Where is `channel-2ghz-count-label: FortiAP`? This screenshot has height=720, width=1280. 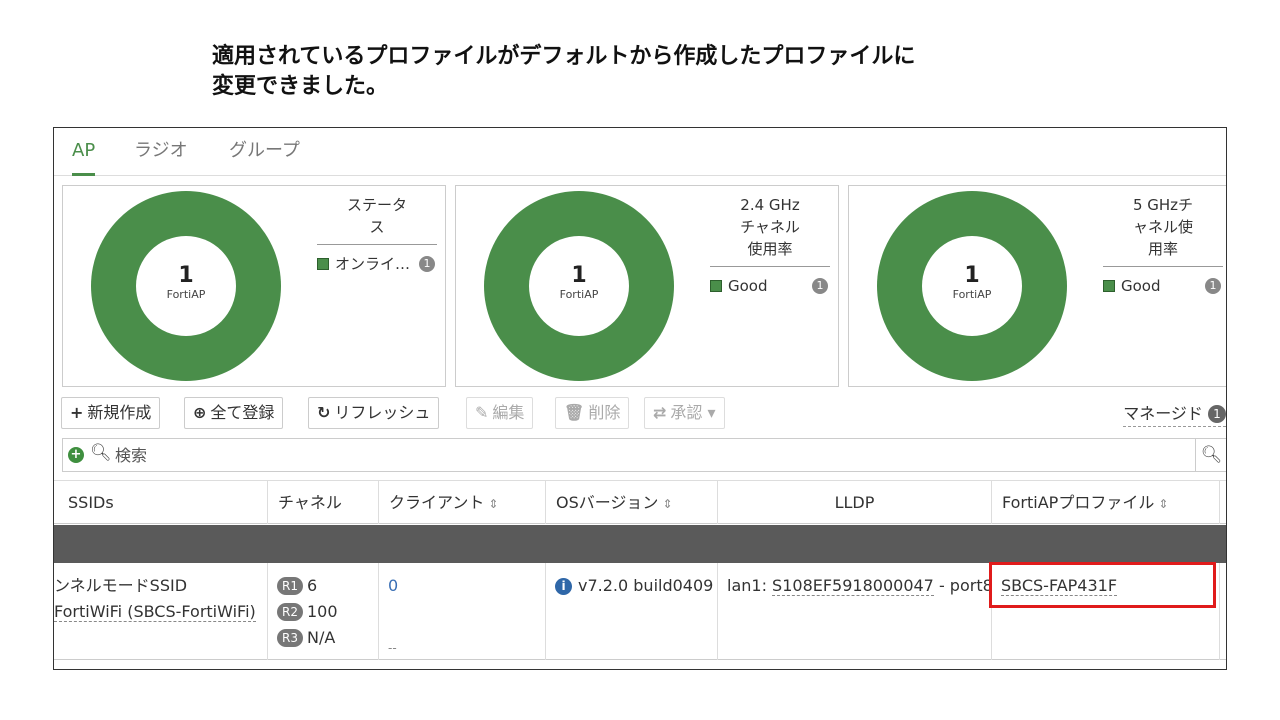 channel-2ghz-count-label: FortiAP is located at coordinates (579, 294).